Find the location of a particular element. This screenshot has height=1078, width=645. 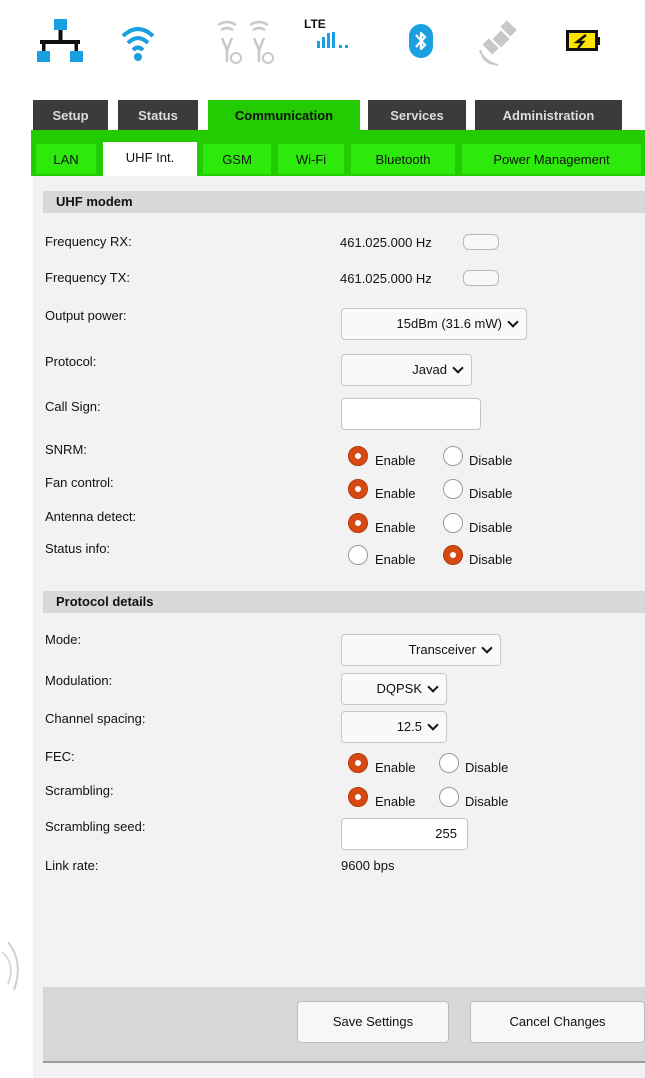

protocol-select: Javad is located at coordinates (406, 370).